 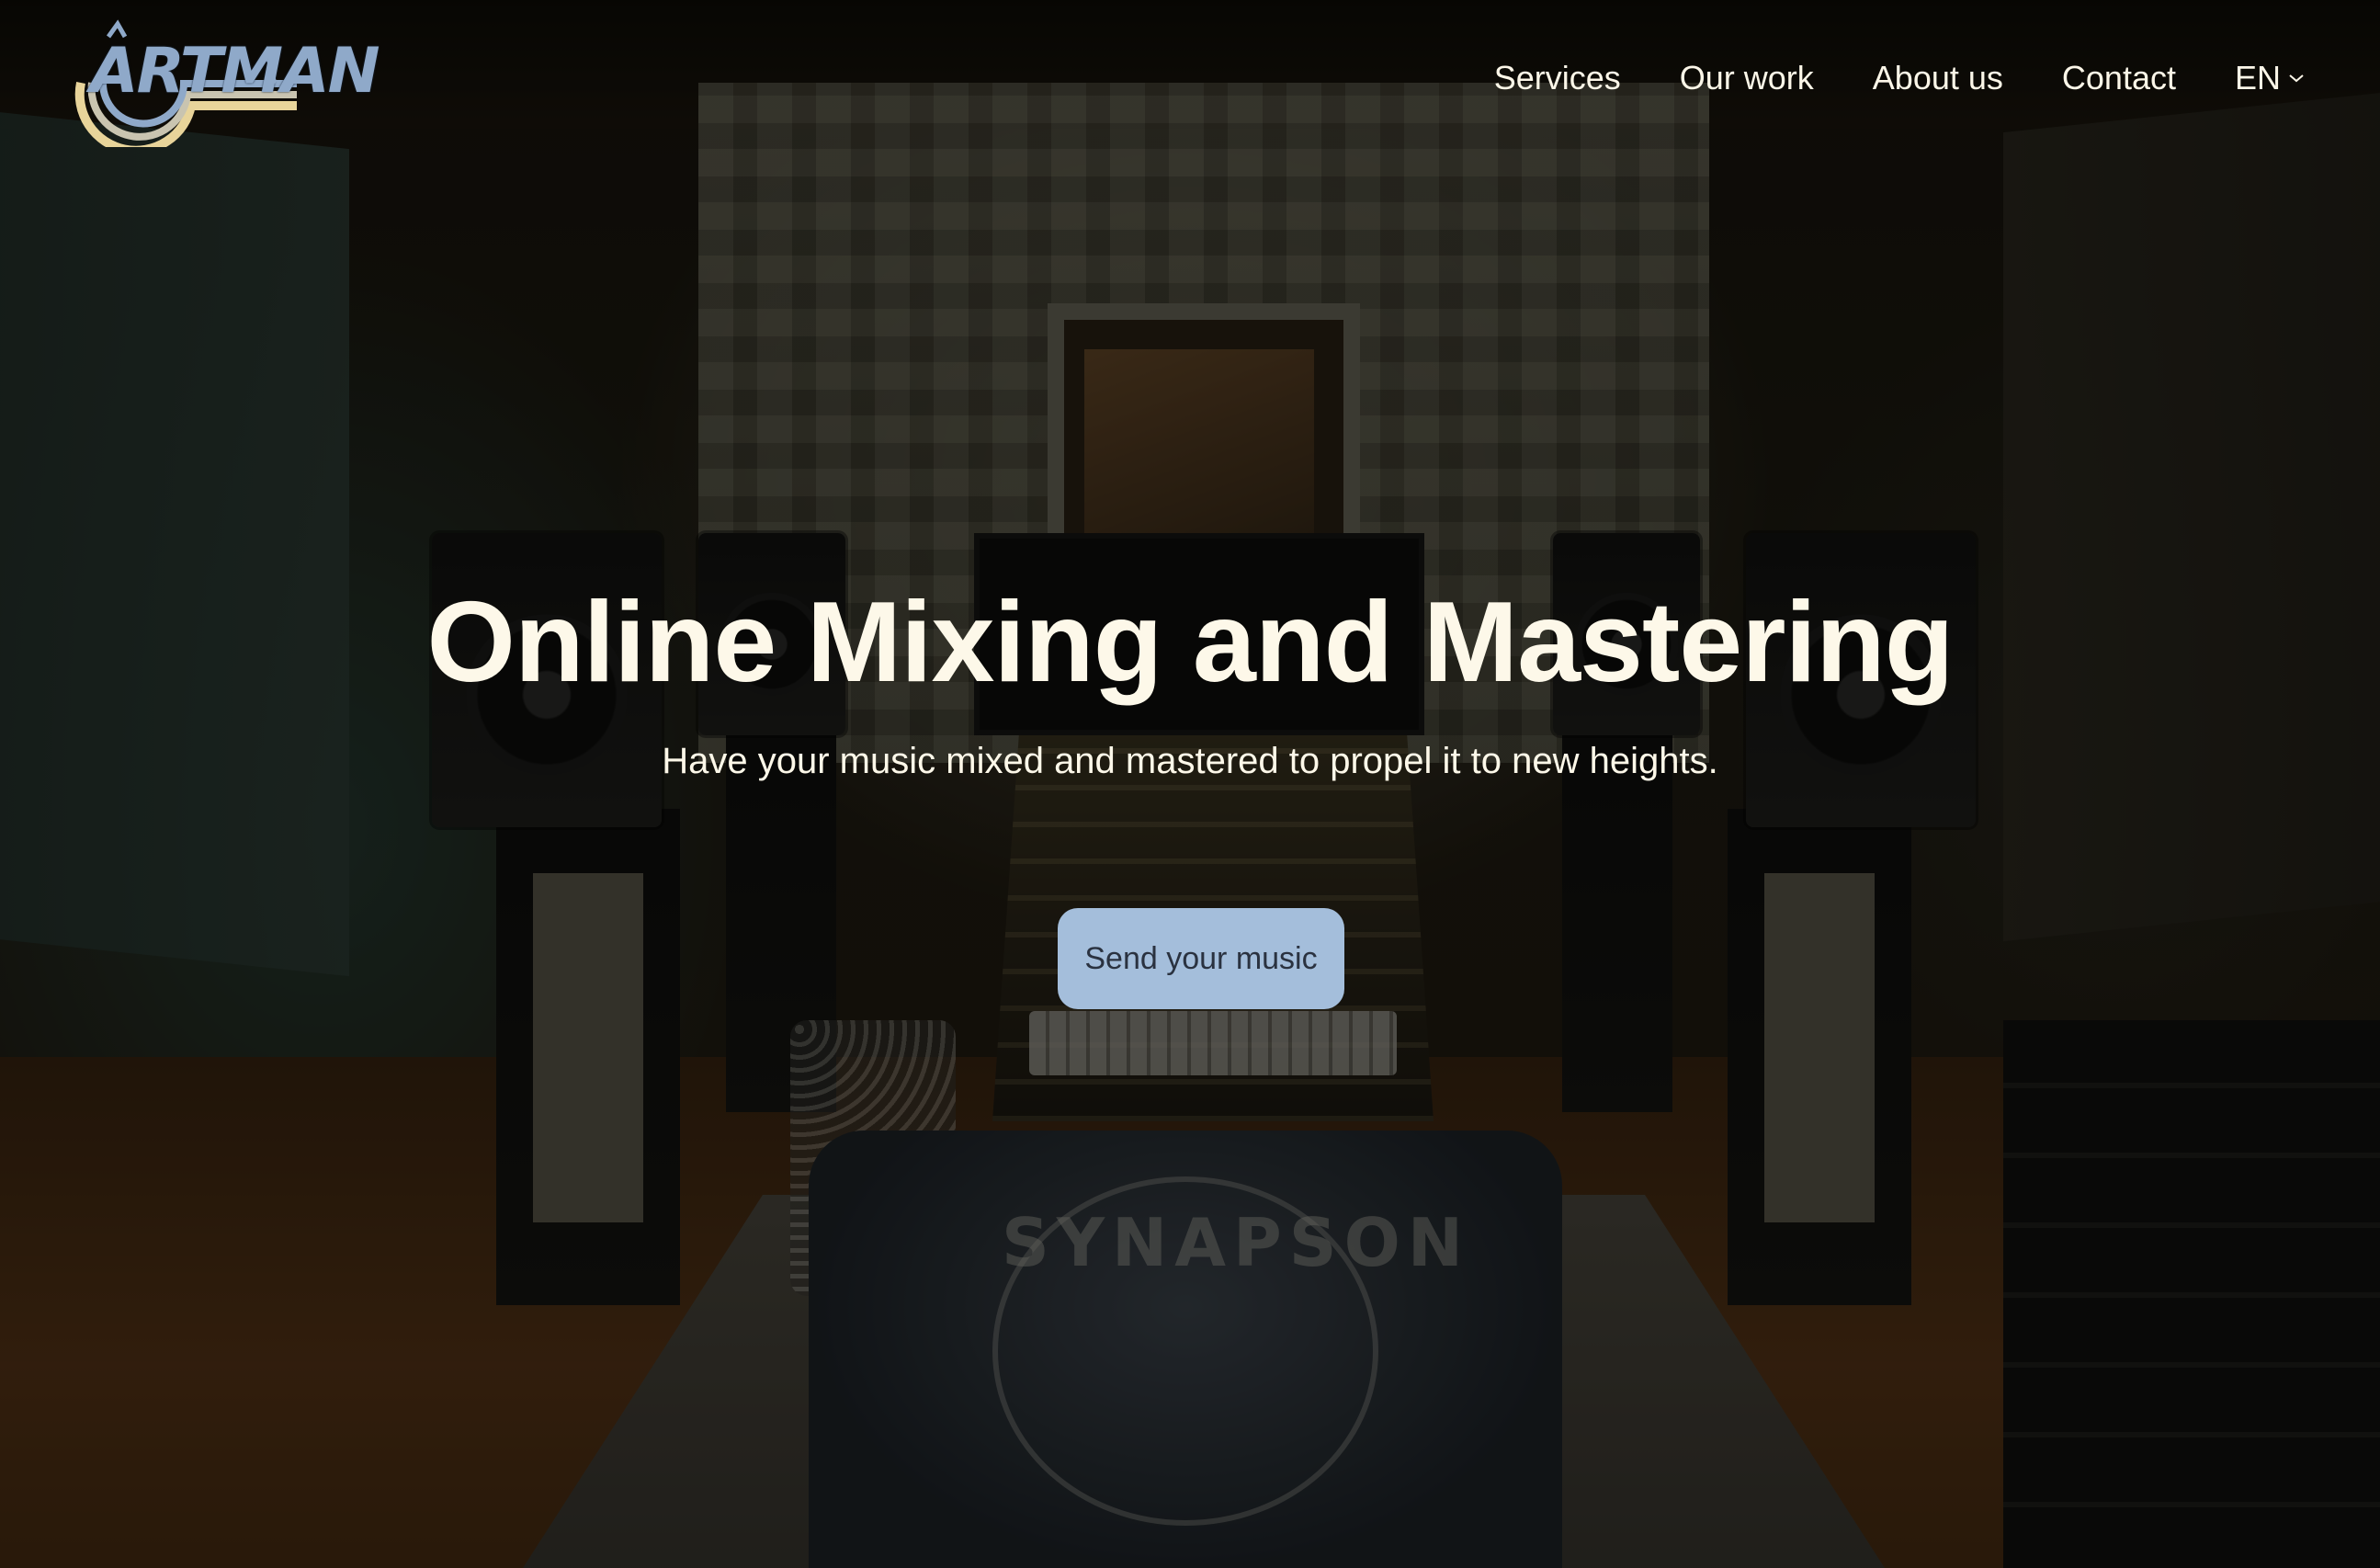 I want to click on language-label: EN, so click(x=2257, y=78).